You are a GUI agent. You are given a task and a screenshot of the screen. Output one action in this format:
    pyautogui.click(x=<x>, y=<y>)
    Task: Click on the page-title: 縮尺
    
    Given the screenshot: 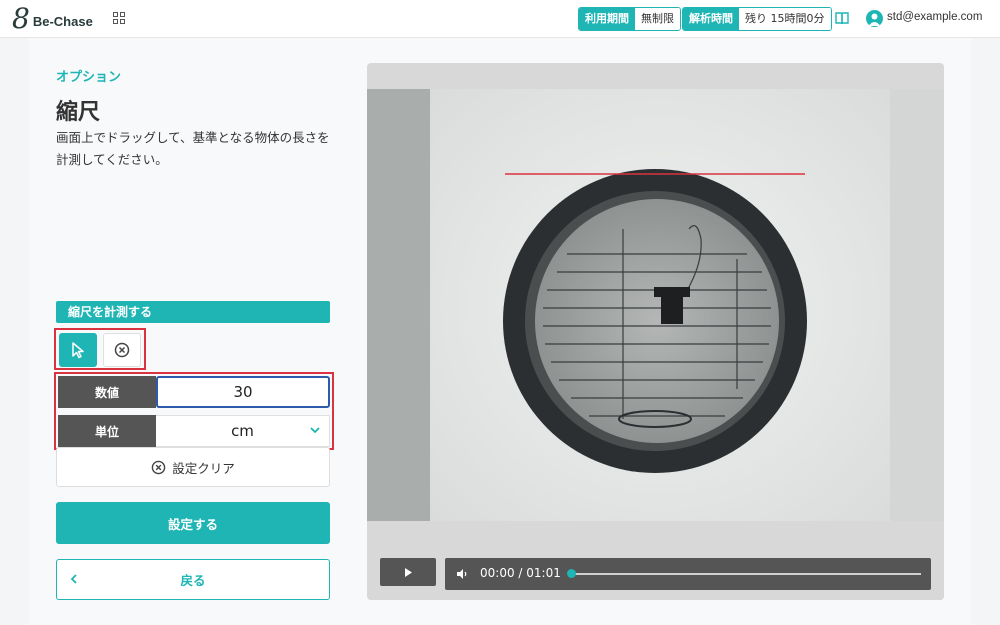 What is the action you would take?
    pyautogui.click(x=78, y=112)
    